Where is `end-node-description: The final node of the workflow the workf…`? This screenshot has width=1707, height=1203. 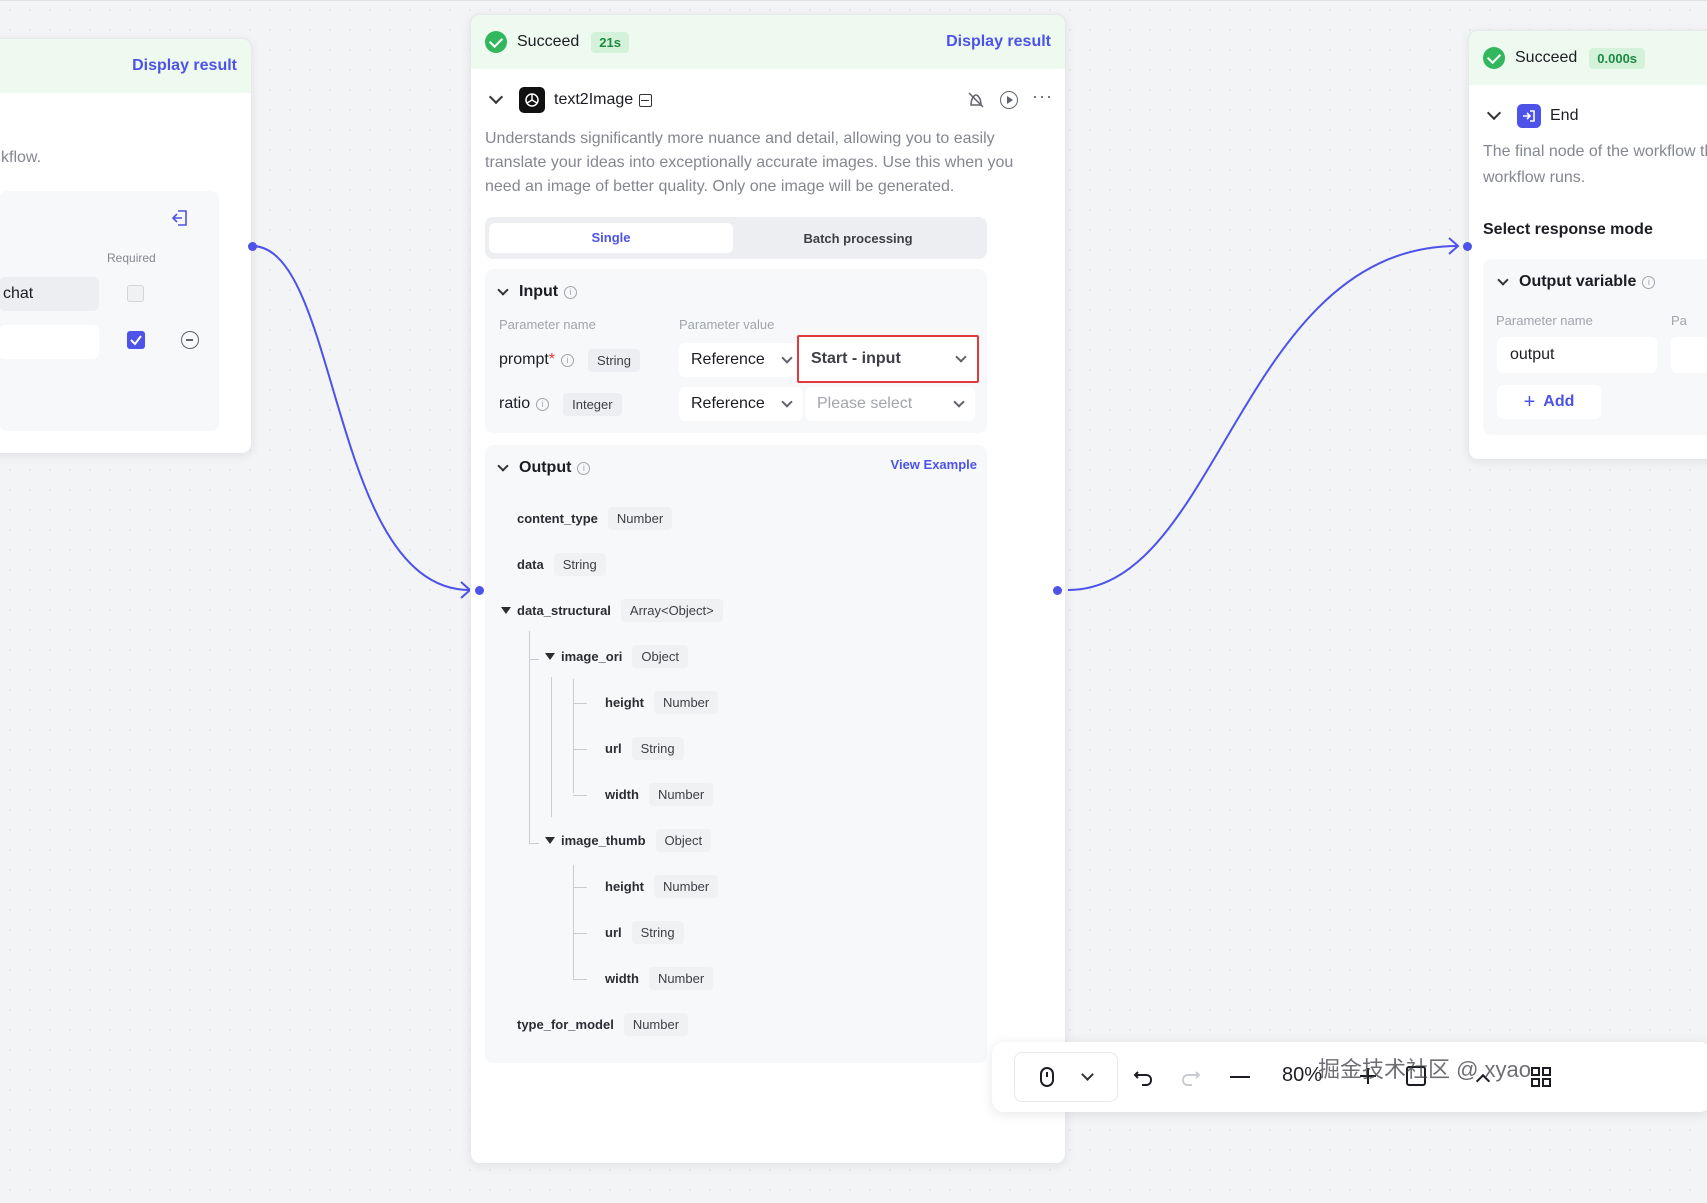
end-node-description: The final node of the workflow the workf… is located at coordinates (1595, 164).